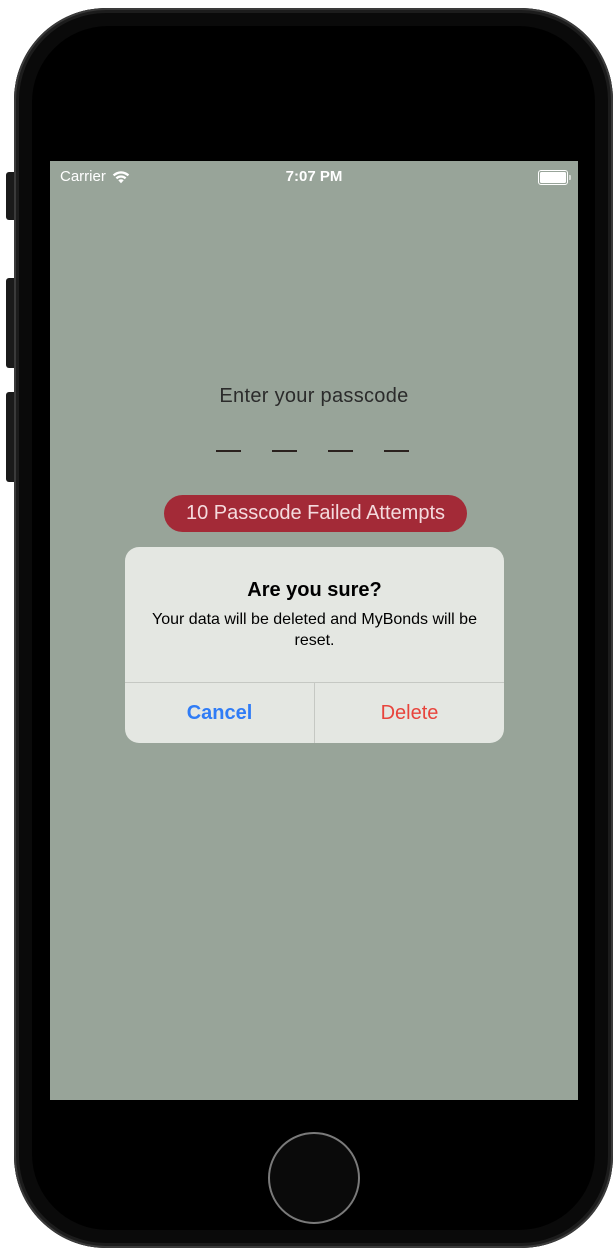 The width and height of the screenshot is (613, 1253). I want to click on alert-title: Are you sure?, so click(314, 590).